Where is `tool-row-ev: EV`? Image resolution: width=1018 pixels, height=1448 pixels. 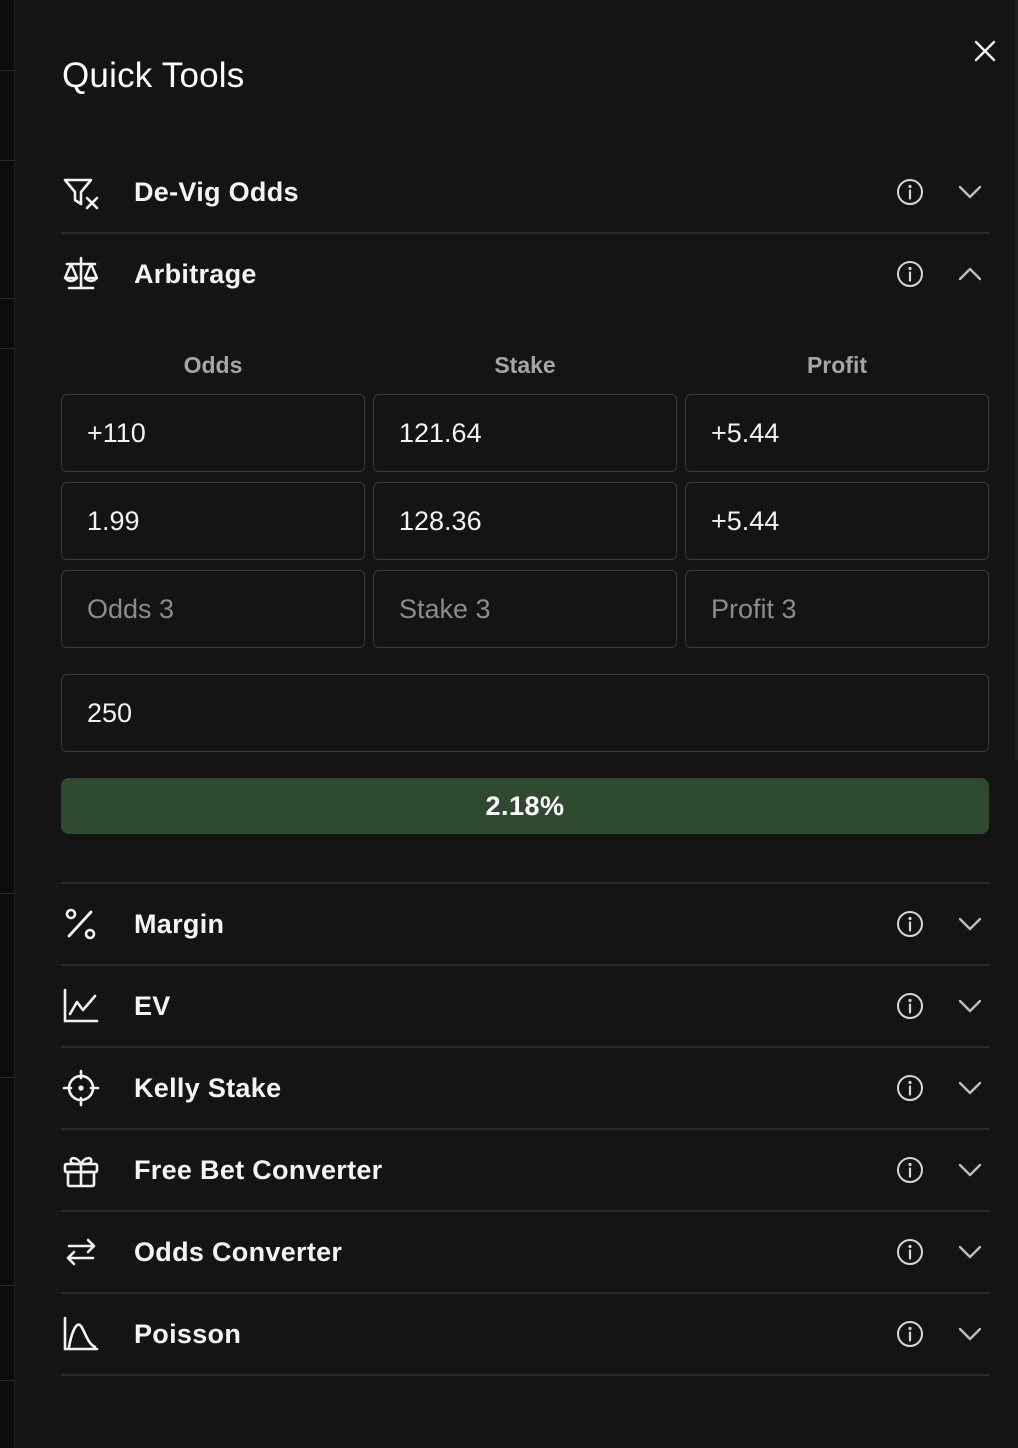 tool-row-ev: EV is located at coordinates (525, 1006).